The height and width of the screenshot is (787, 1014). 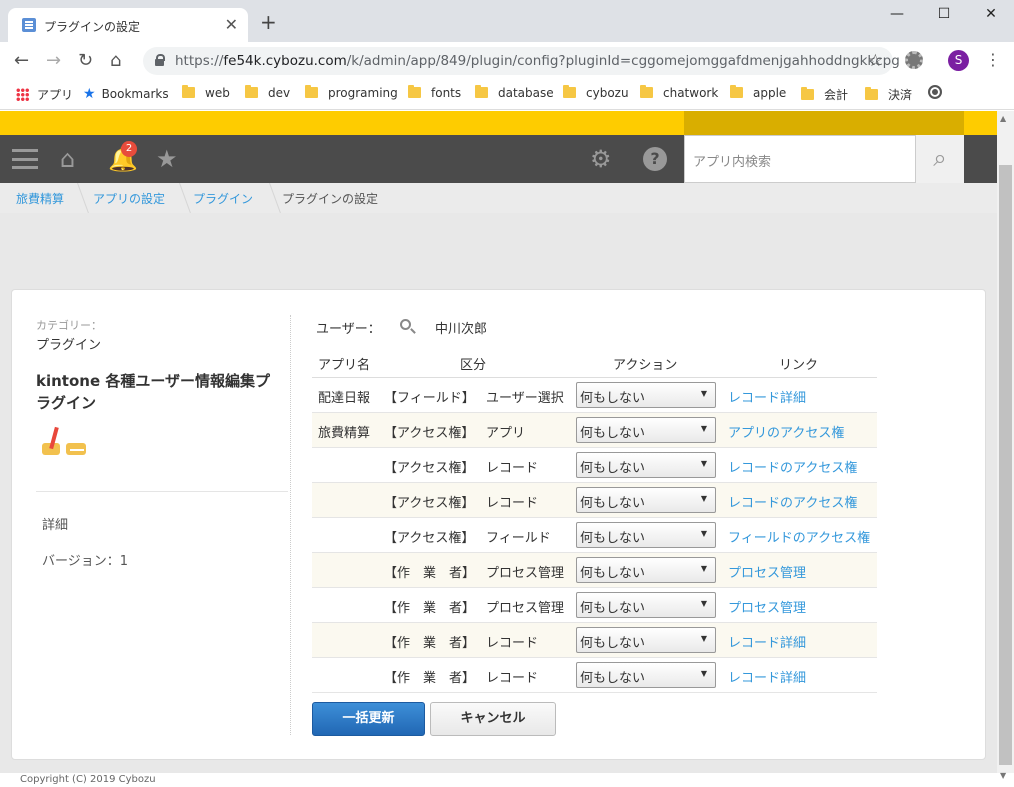 I want to click on row-link: アプリのアクセス権, so click(x=786, y=431).